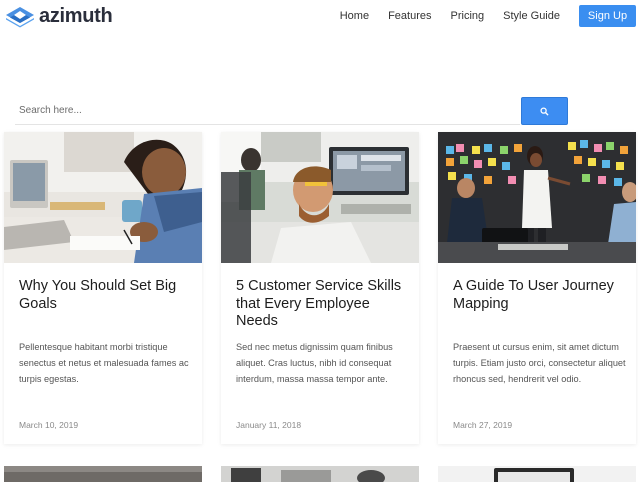  I want to click on card-title: A Guide To User Journey Mapping, so click(540, 295).